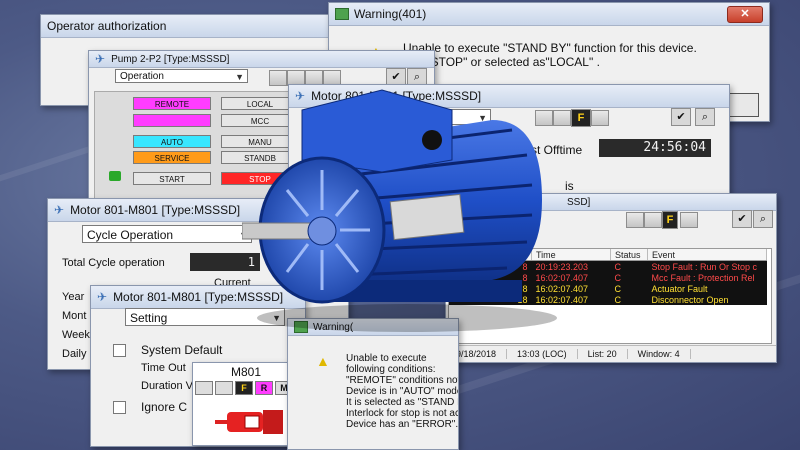 The image size is (800, 450). What do you see at coordinates (198, 26) in the screenshot?
I see `operator-authorization-titlebar: Operator authorization` at bounding box center [198, 26].